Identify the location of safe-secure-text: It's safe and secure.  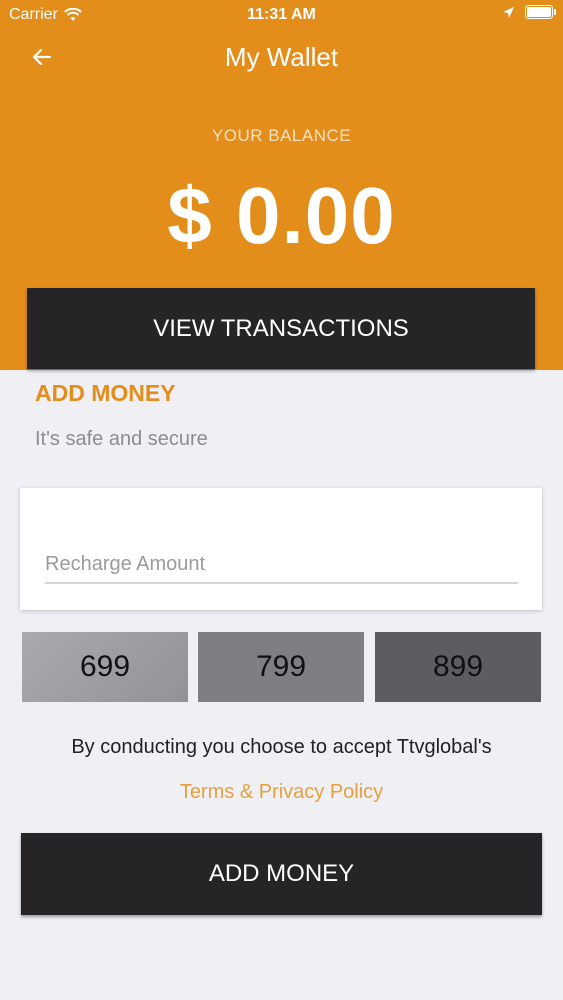
(121, 439).